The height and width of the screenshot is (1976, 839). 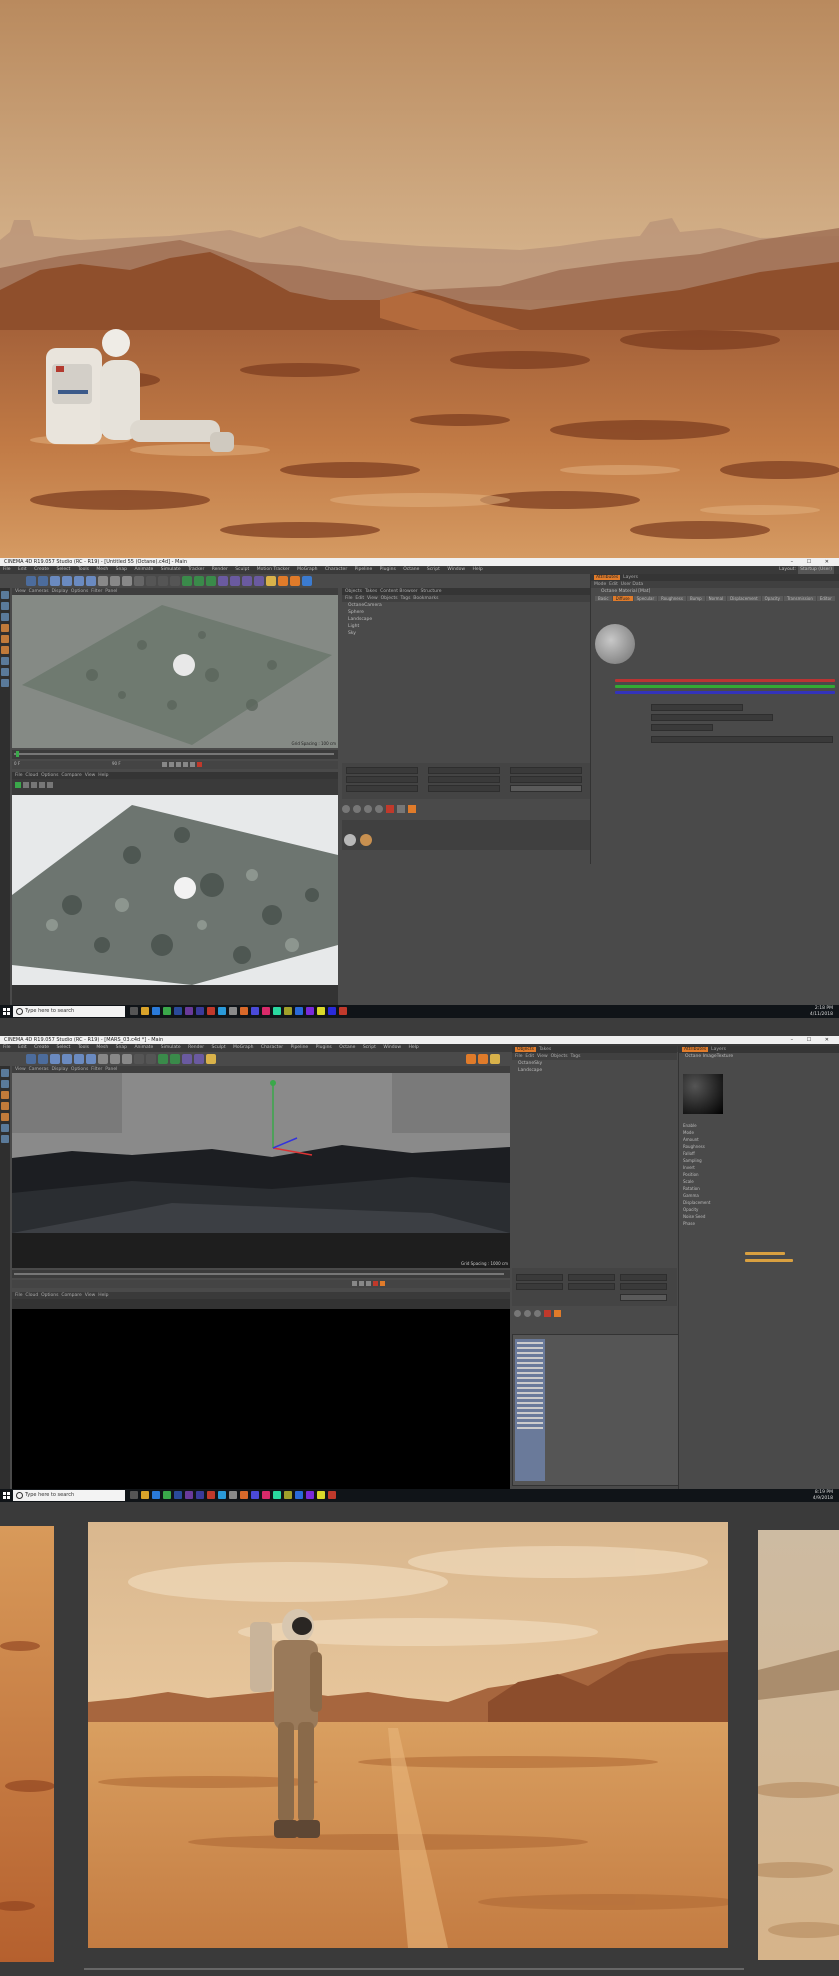 I want to click on menu-file: File, so click(x=7, y=1047).